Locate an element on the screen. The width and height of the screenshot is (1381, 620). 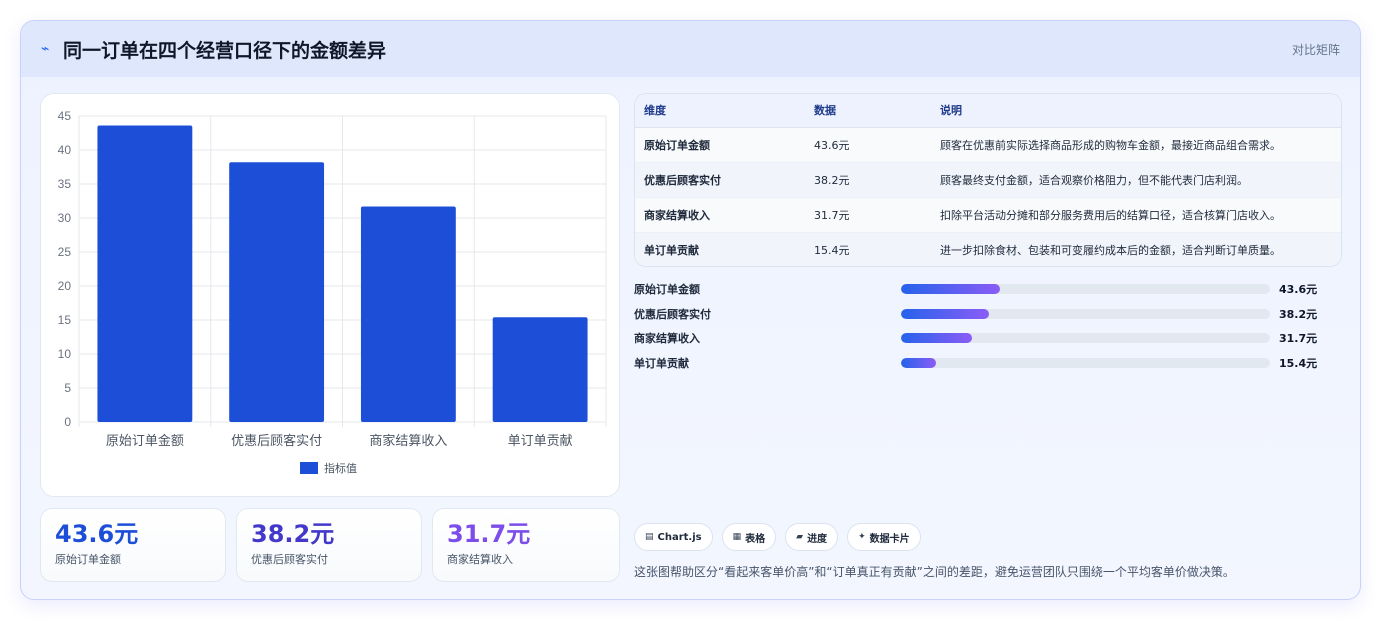
y-tick-label: 20 is located at coordinates (65, 286).